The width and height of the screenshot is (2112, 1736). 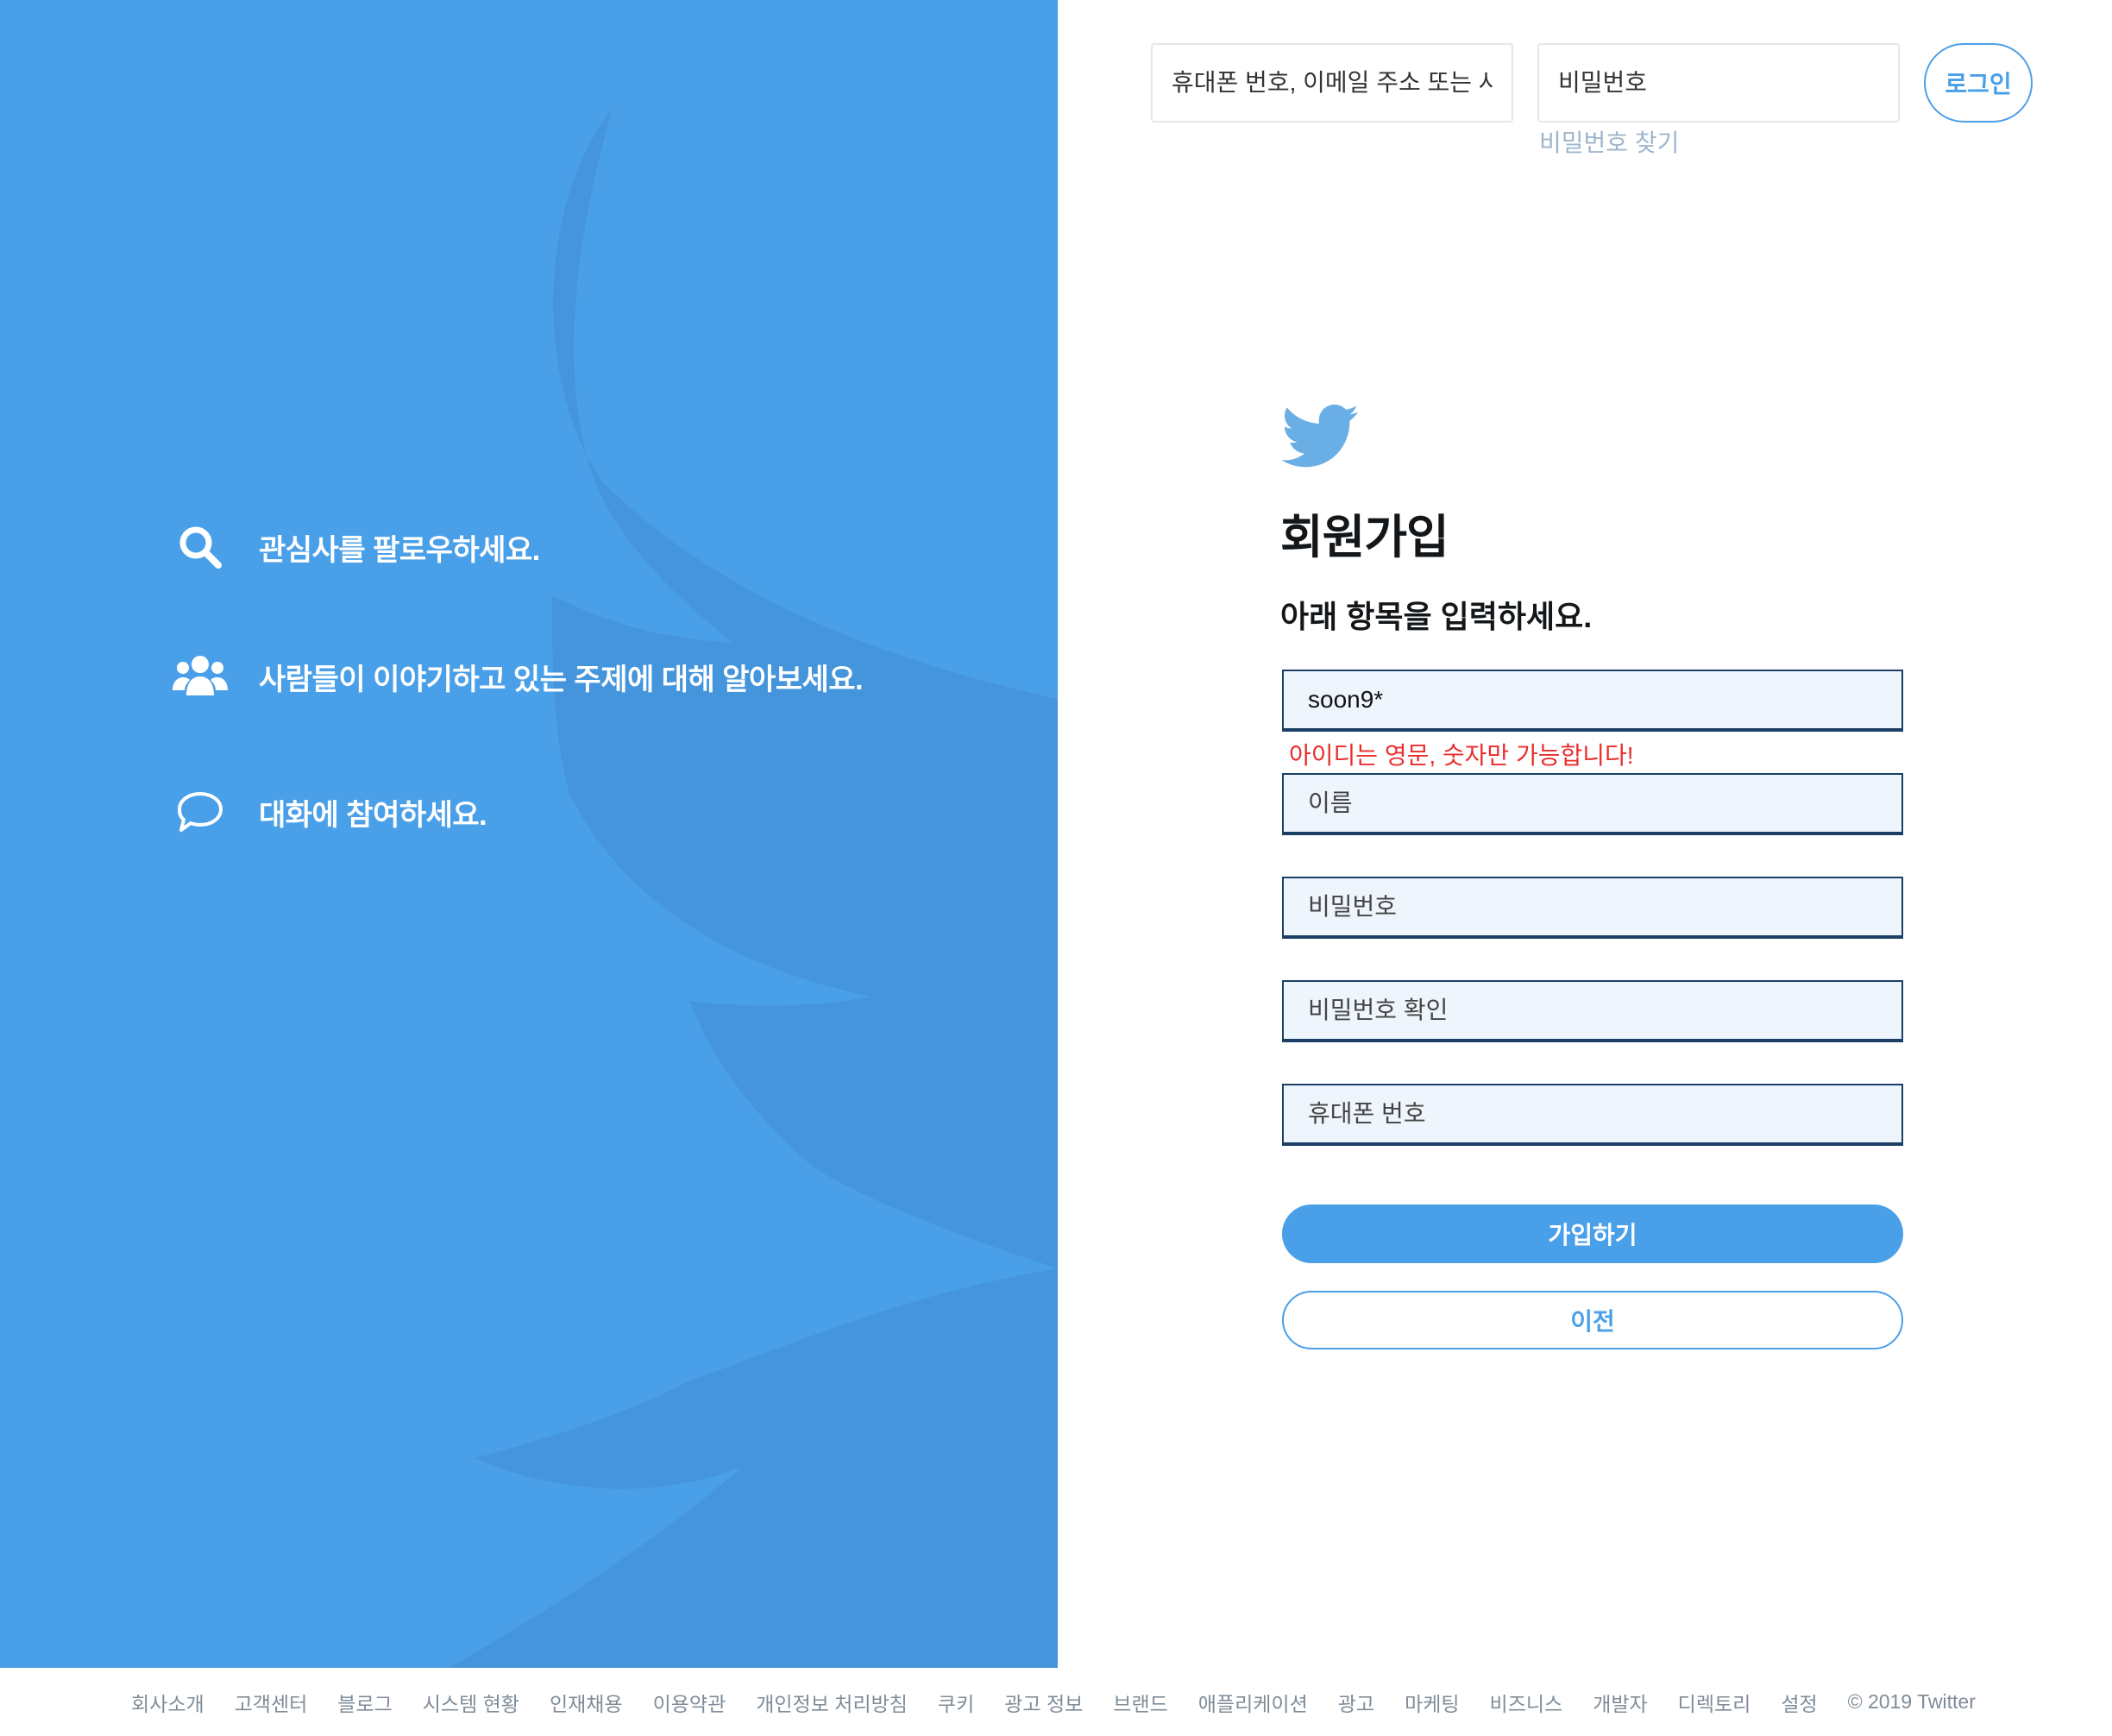 What do you see at coordinates (200, 547) in the screenshot?
I see `search-icon` at bounding box center [200, 547].